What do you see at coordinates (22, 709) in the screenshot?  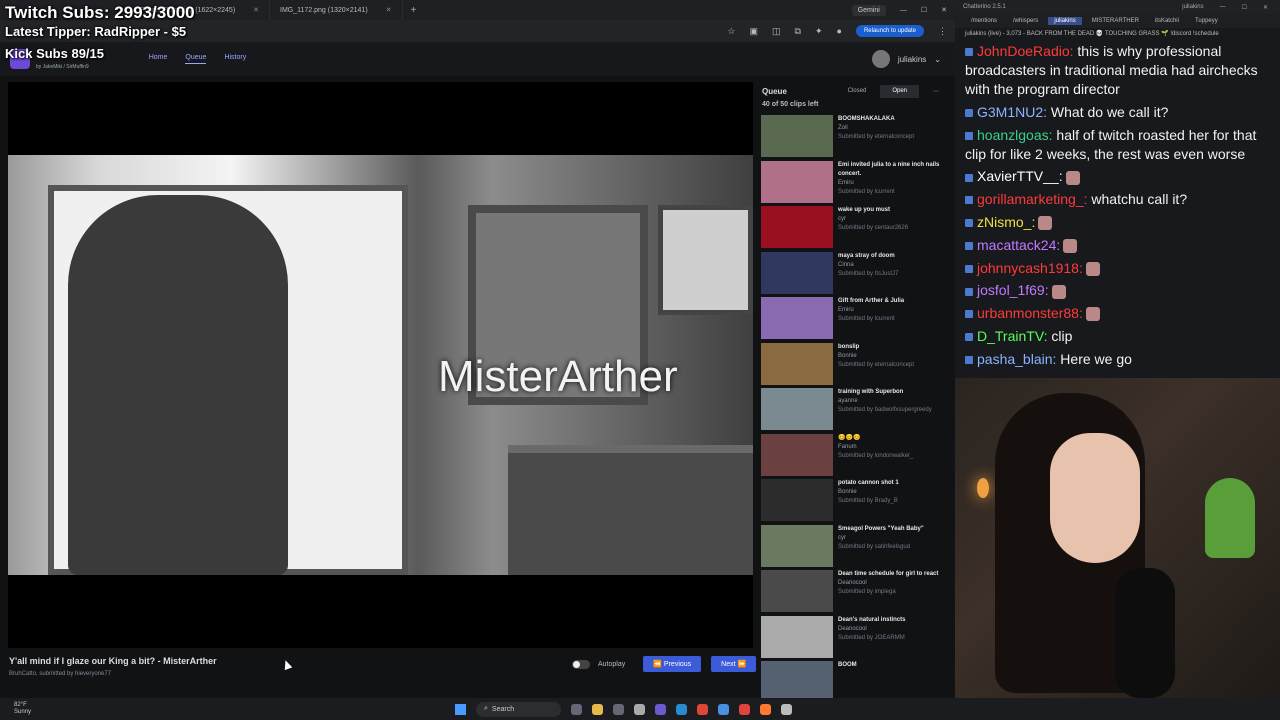 I see `weather-widget: 82°F Sunny` at bounding box center [22, 709].